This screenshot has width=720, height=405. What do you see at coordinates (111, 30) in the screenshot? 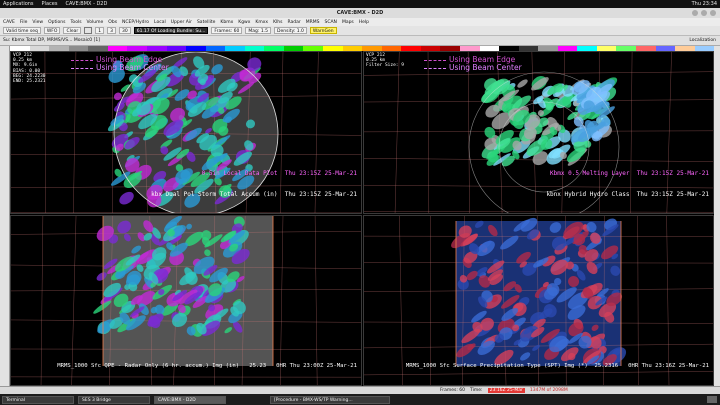
I see `frame-step-3: 3` at bounding box center [111, 30].